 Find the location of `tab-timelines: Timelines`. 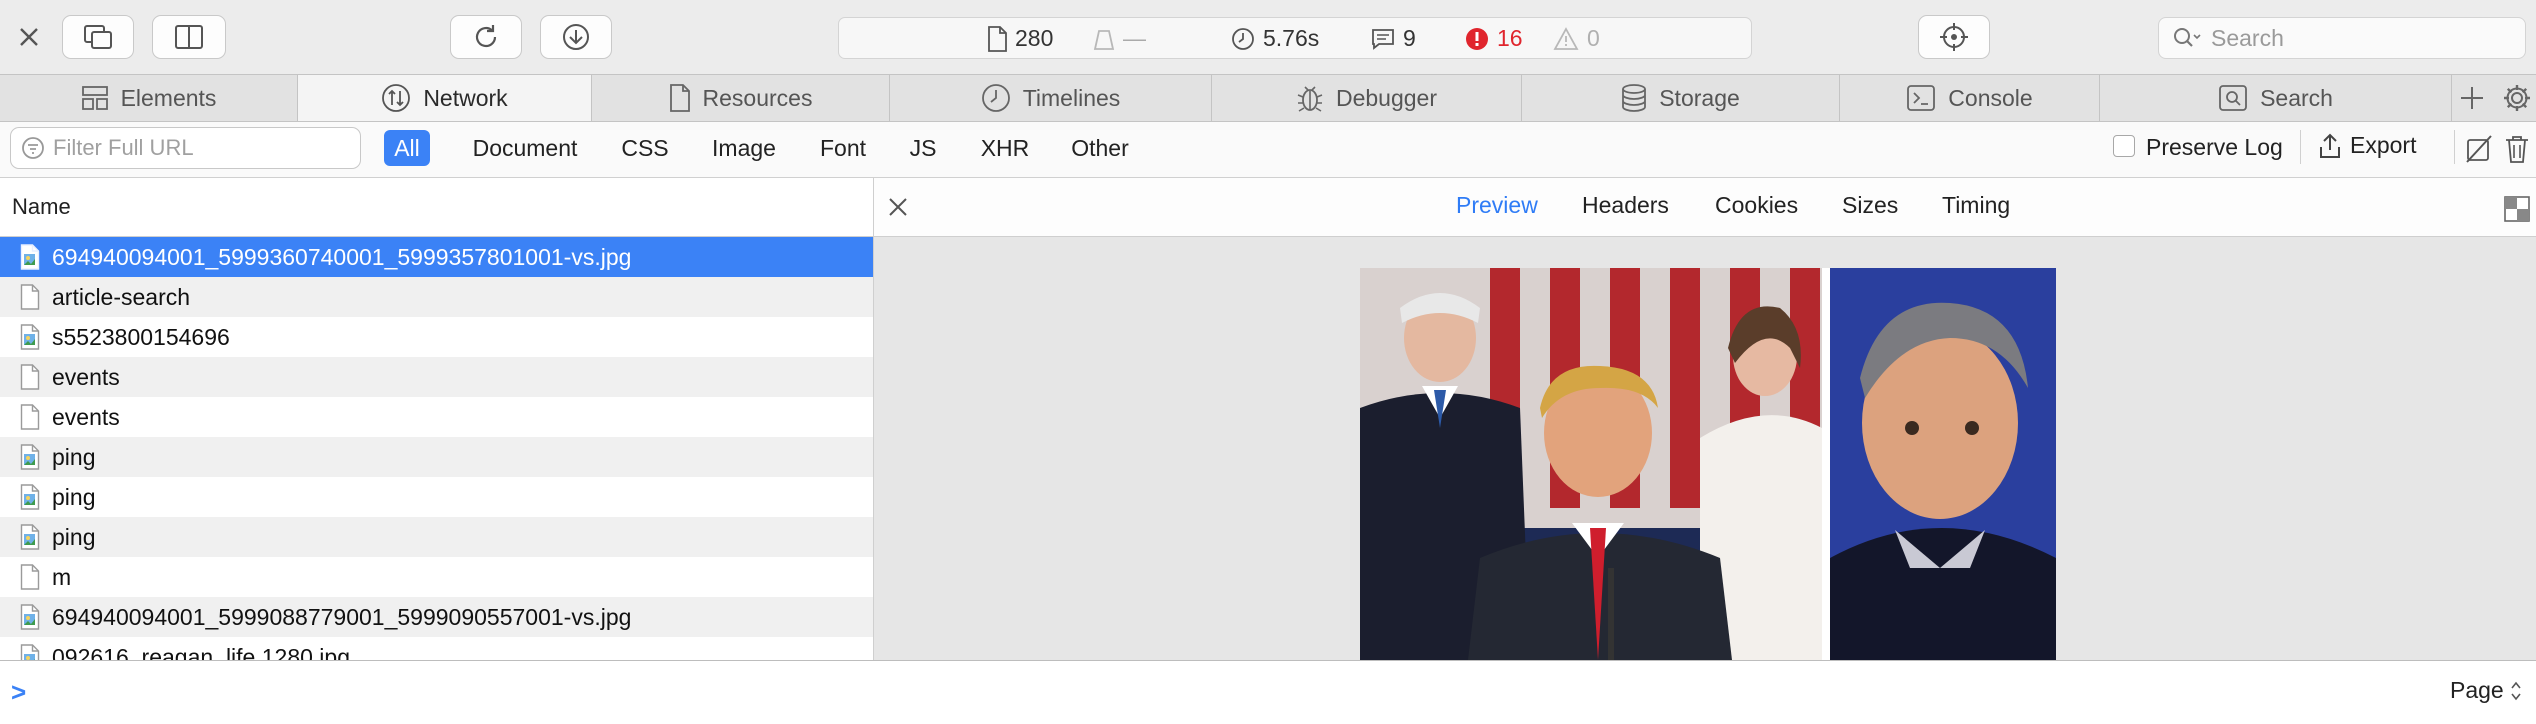

tab-timelines: Timelines is located at coordinates (1051, 98).